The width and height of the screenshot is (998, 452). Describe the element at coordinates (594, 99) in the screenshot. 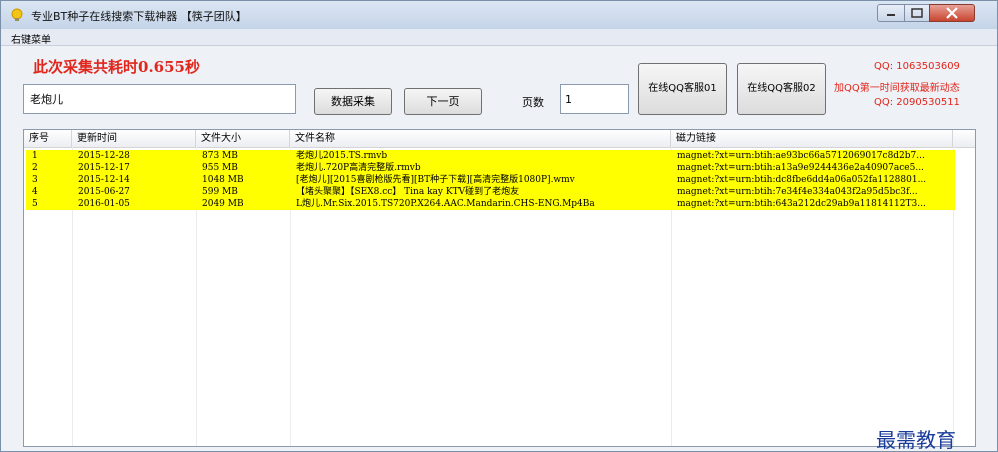

I see `page-input` at that location.